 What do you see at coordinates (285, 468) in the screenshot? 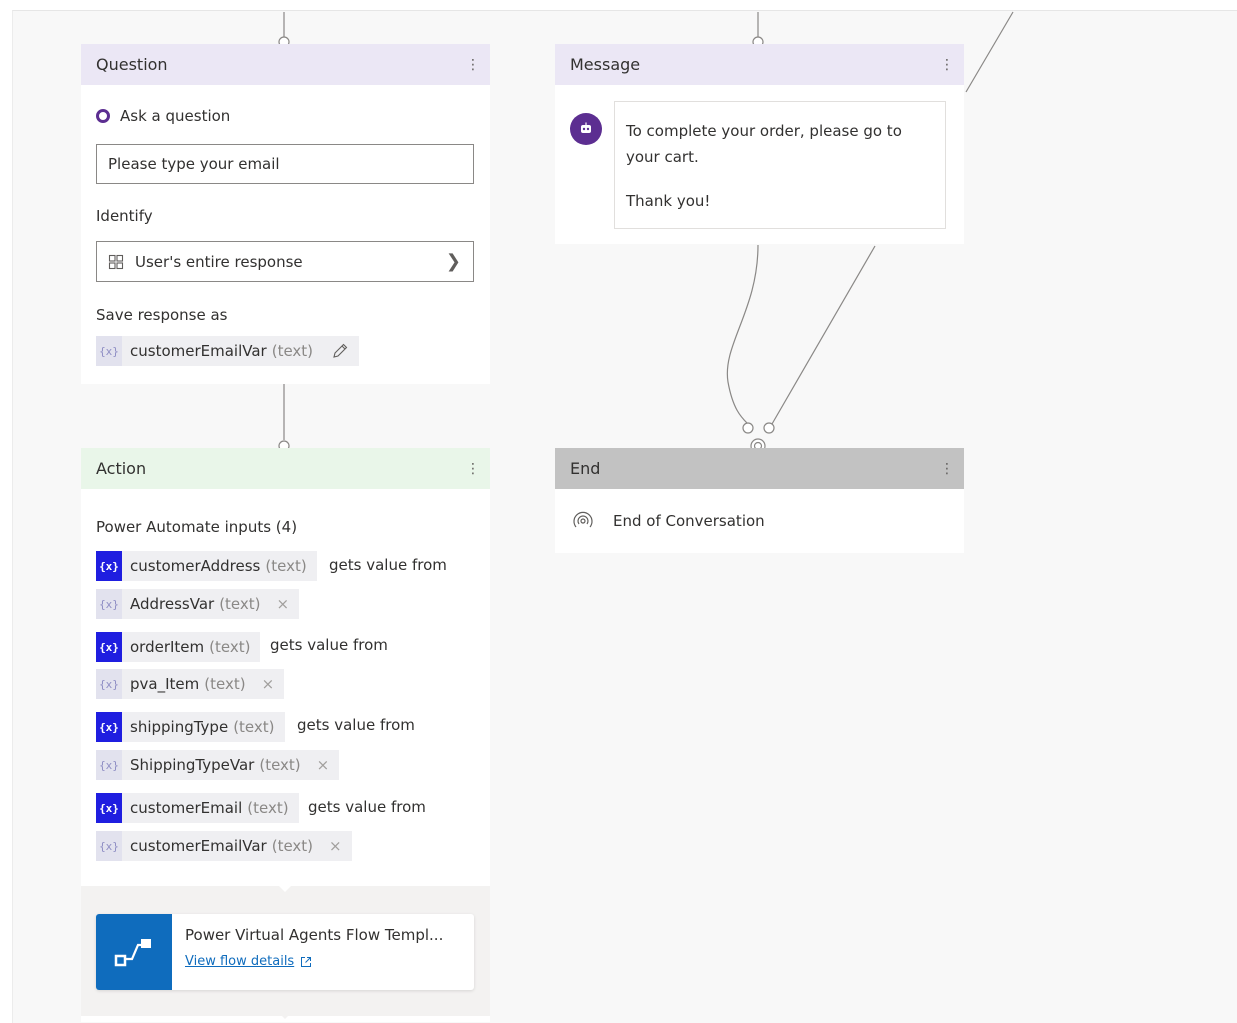
I see `action-header: Action ⋮` at bounding box center [285, 468].